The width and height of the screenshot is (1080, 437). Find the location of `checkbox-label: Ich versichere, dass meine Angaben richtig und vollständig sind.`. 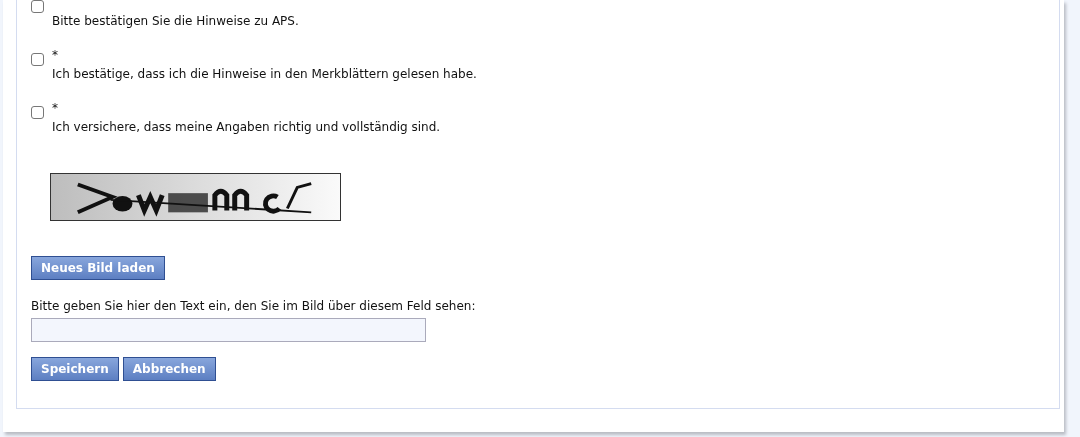

checkbox-label: Ich versichere, dass meine Angaben richtig und vollständig sind. is located at coordinates (246, 127).